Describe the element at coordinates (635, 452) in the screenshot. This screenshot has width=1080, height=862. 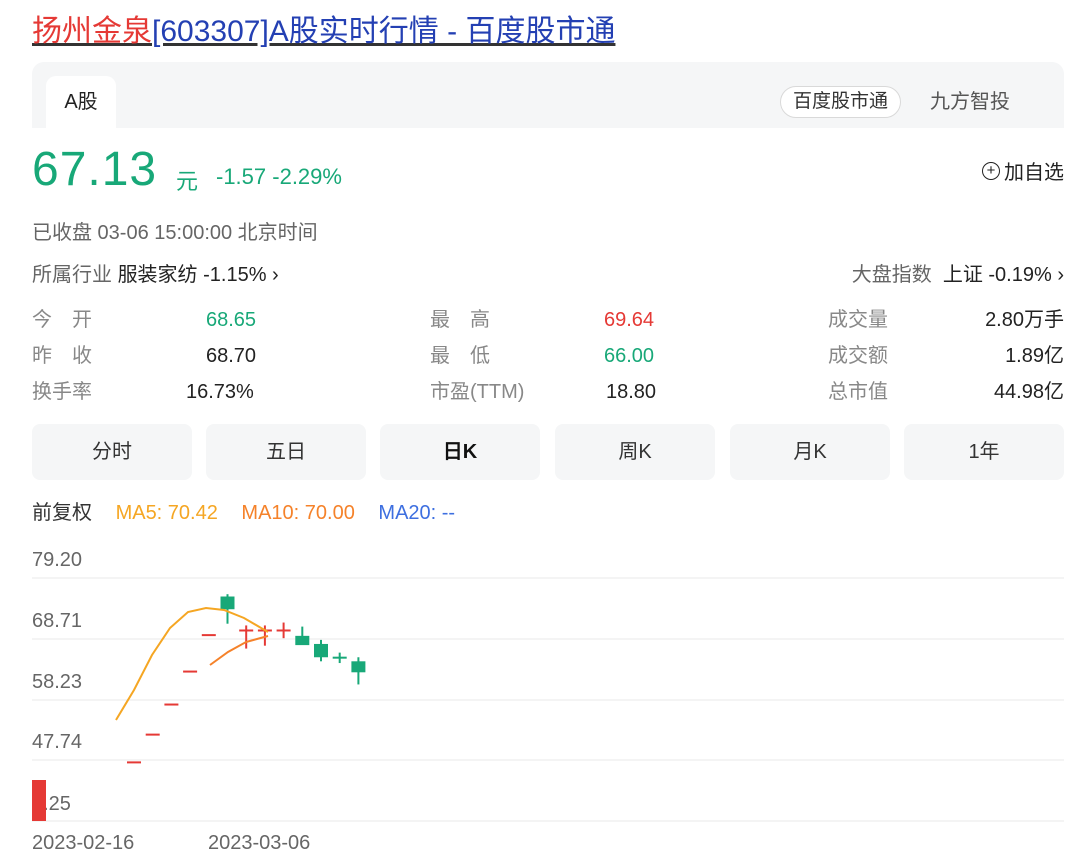
I see `period-tab-weekly-k: 周K` at that location.